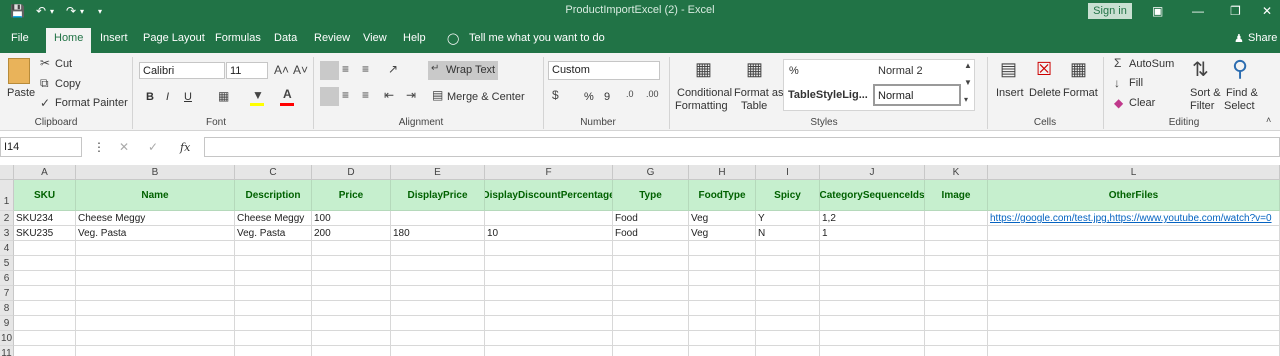 This screenshot has width=1280, height=356. I want to click on paste-icon, so click(19, 71).